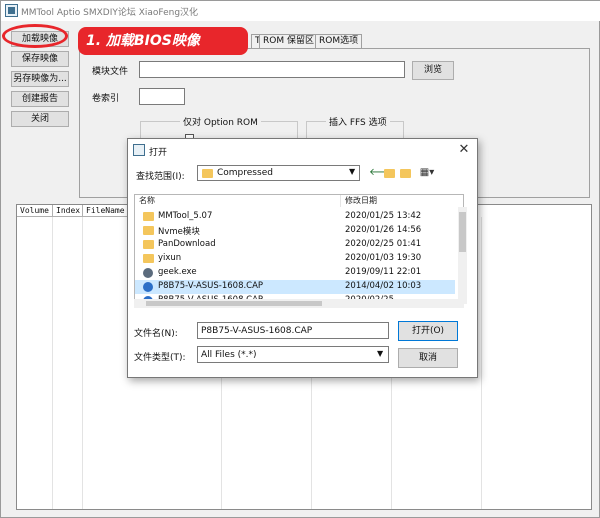 The width and height of the screenshot is (600, 518). Describe the element at coordinates (162, 96) in the screenshot. I see `volume-index-input` at that location.